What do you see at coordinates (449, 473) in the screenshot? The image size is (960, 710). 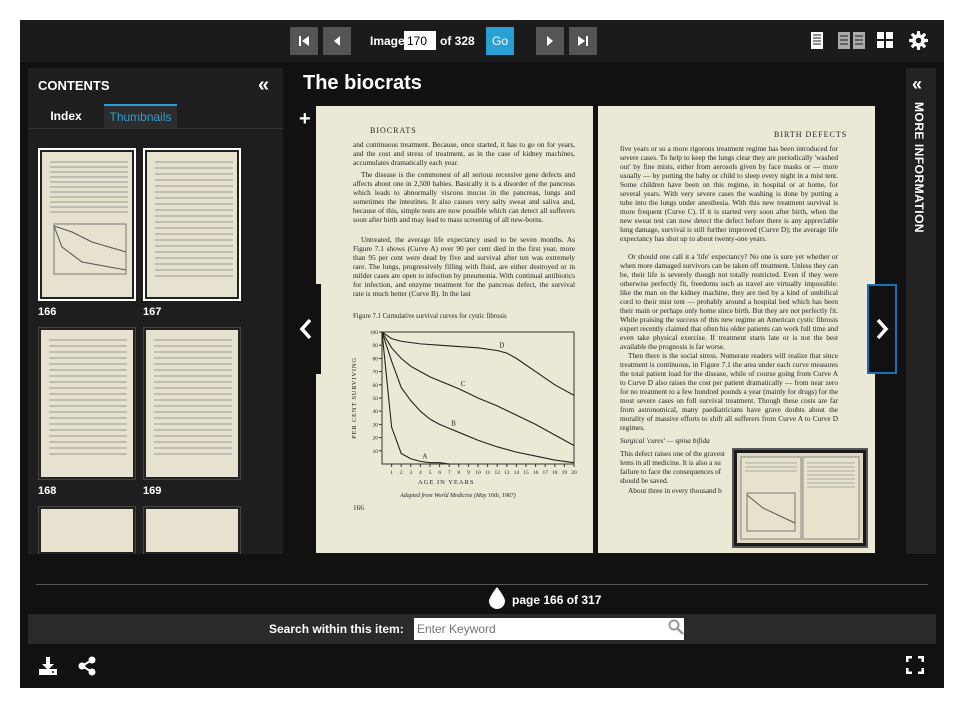 I see `chart-x-tick-label: 7` at bounding box center [449, 473].